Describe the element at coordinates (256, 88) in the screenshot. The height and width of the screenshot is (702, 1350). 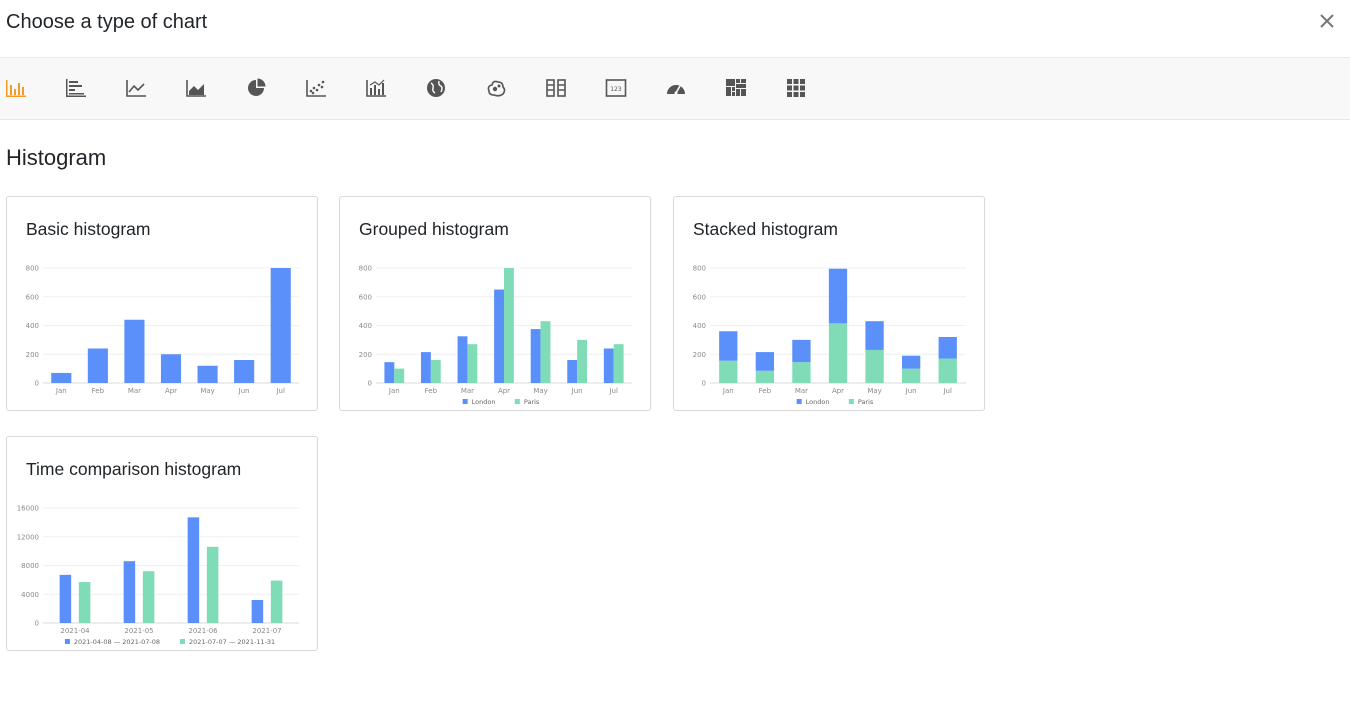
I see `pie-chart-icon` at that location.